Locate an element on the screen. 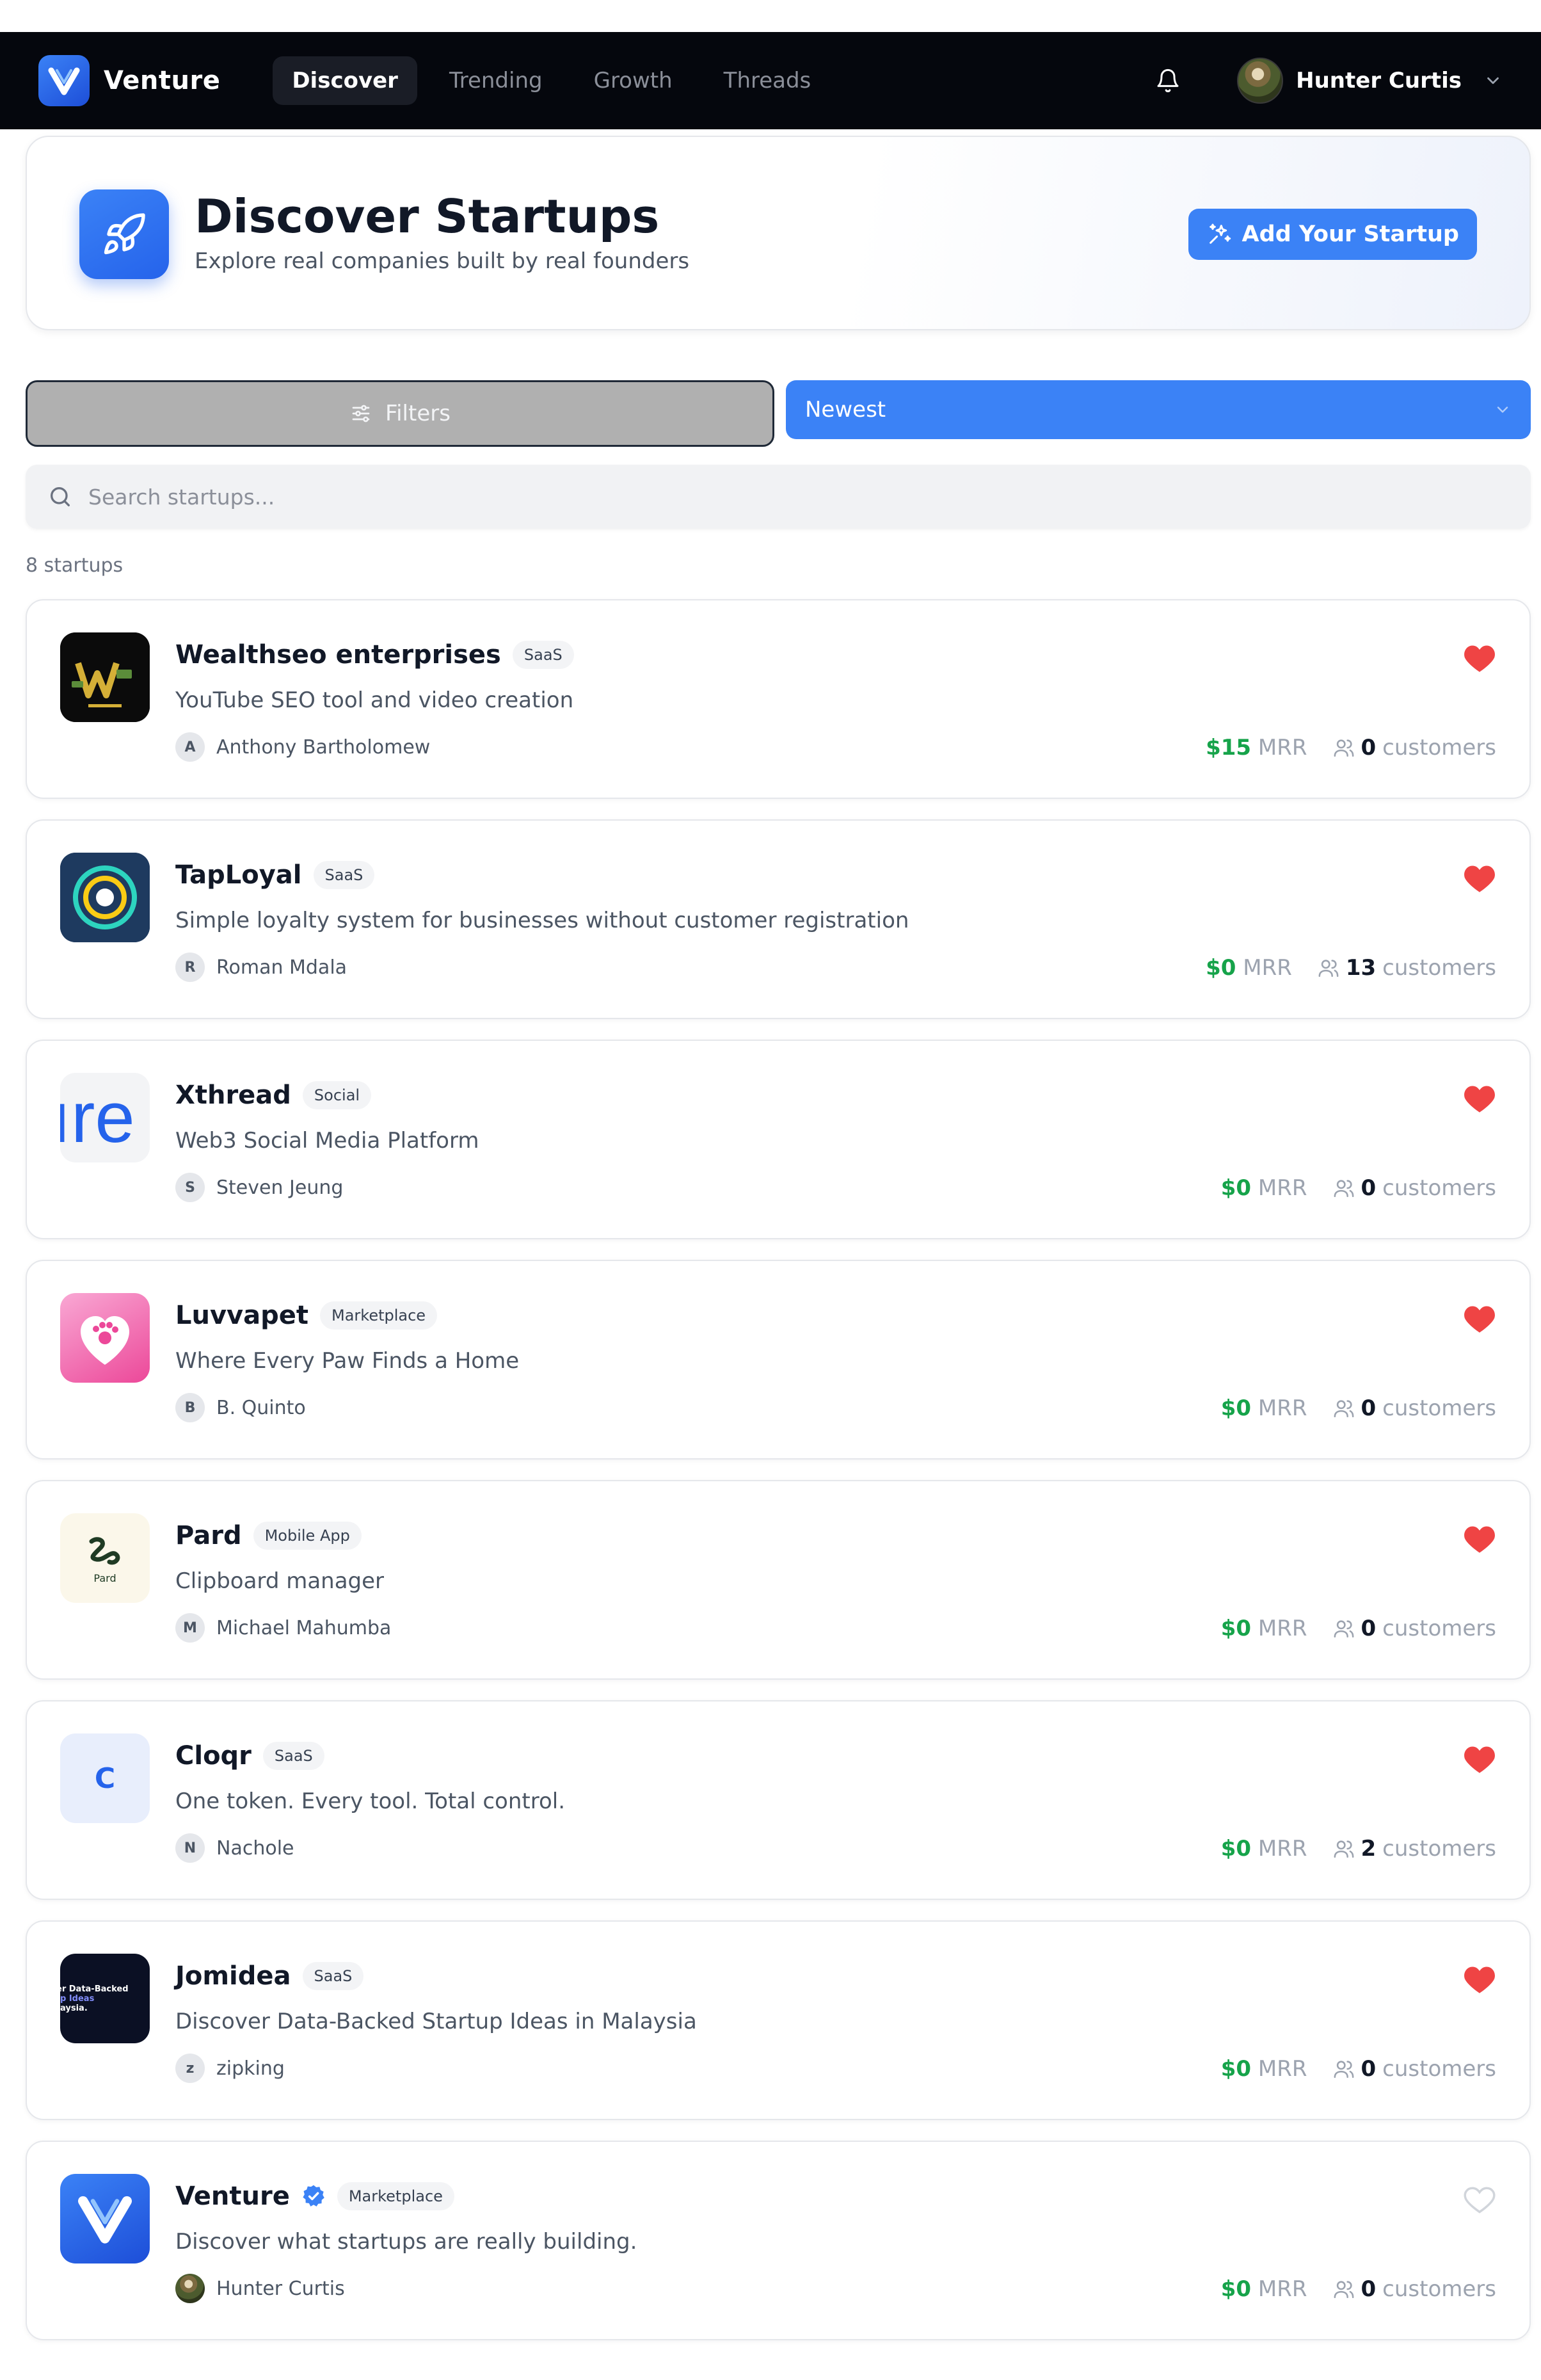  bell-icon is located at coordinates (1168, 81).